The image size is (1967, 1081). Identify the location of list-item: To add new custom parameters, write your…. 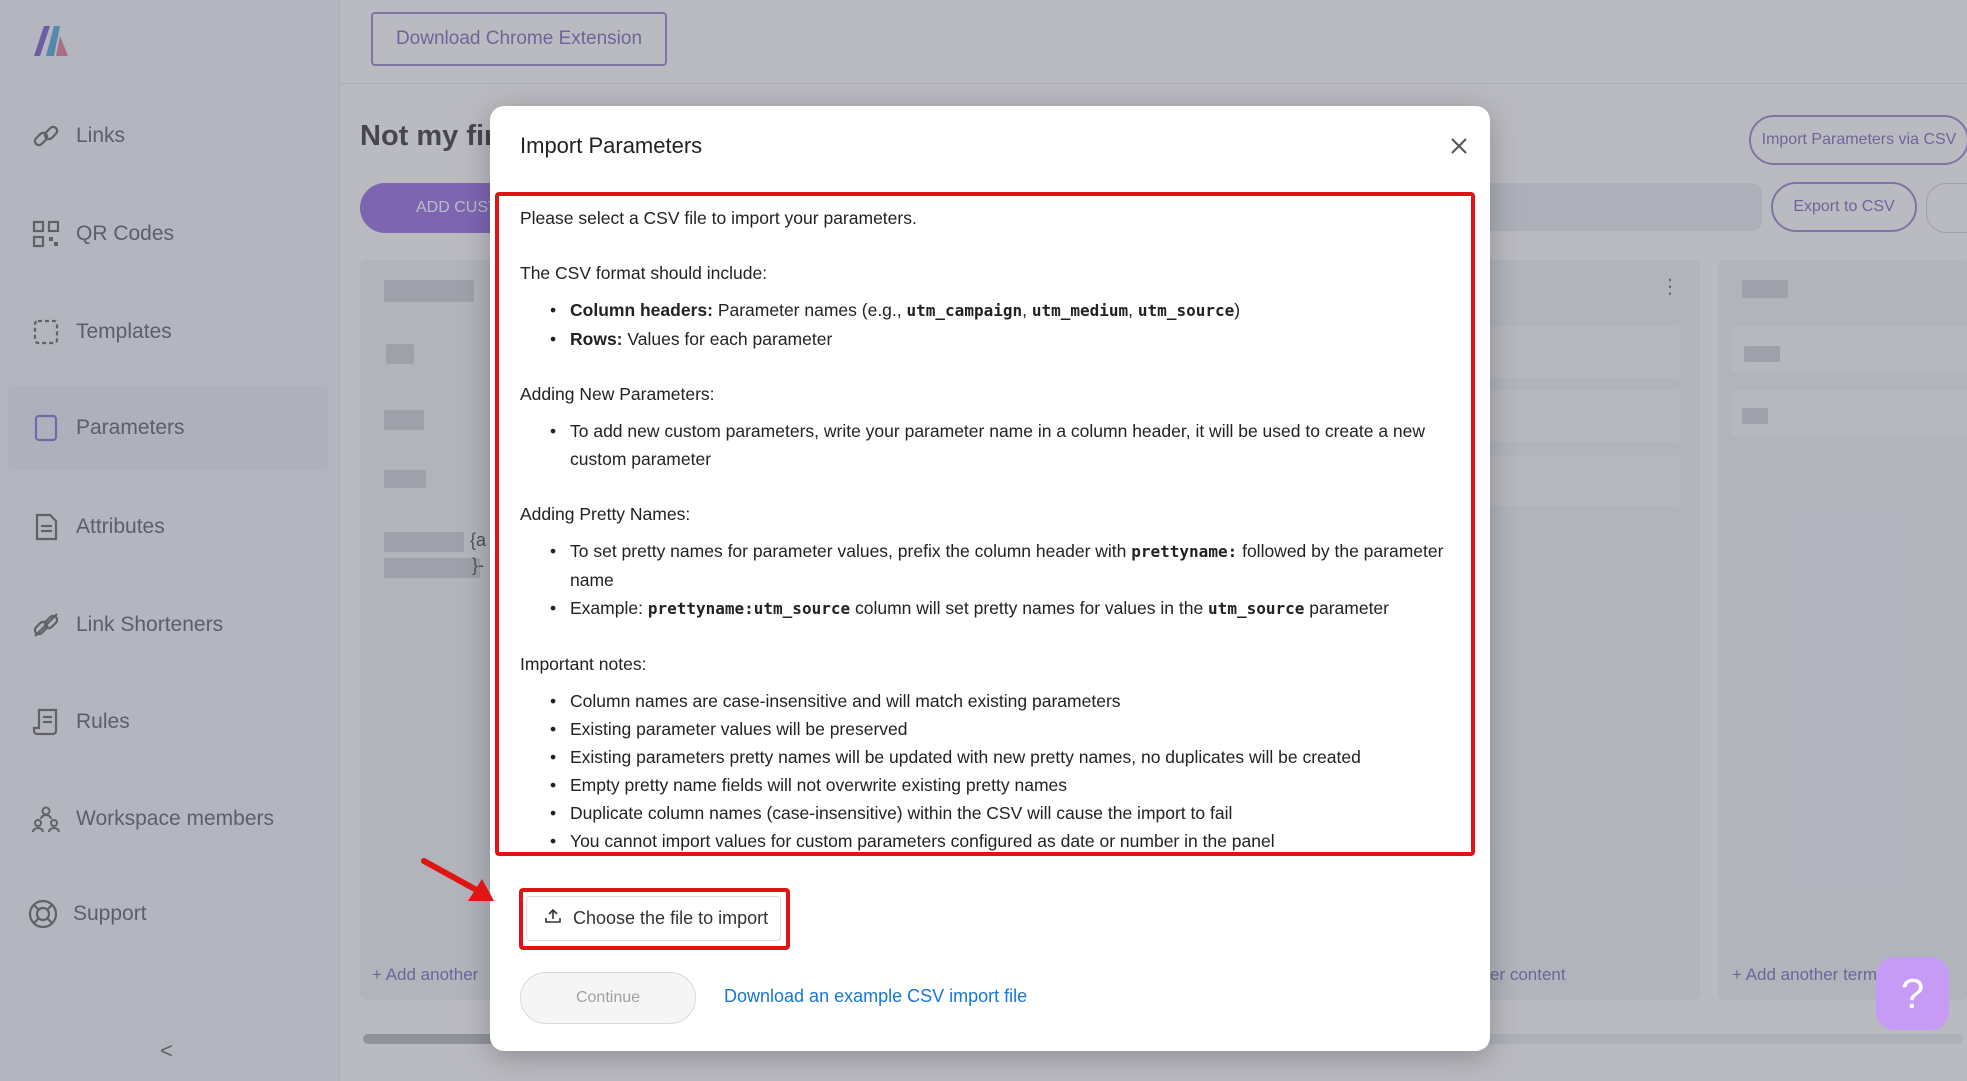
(990, 445).